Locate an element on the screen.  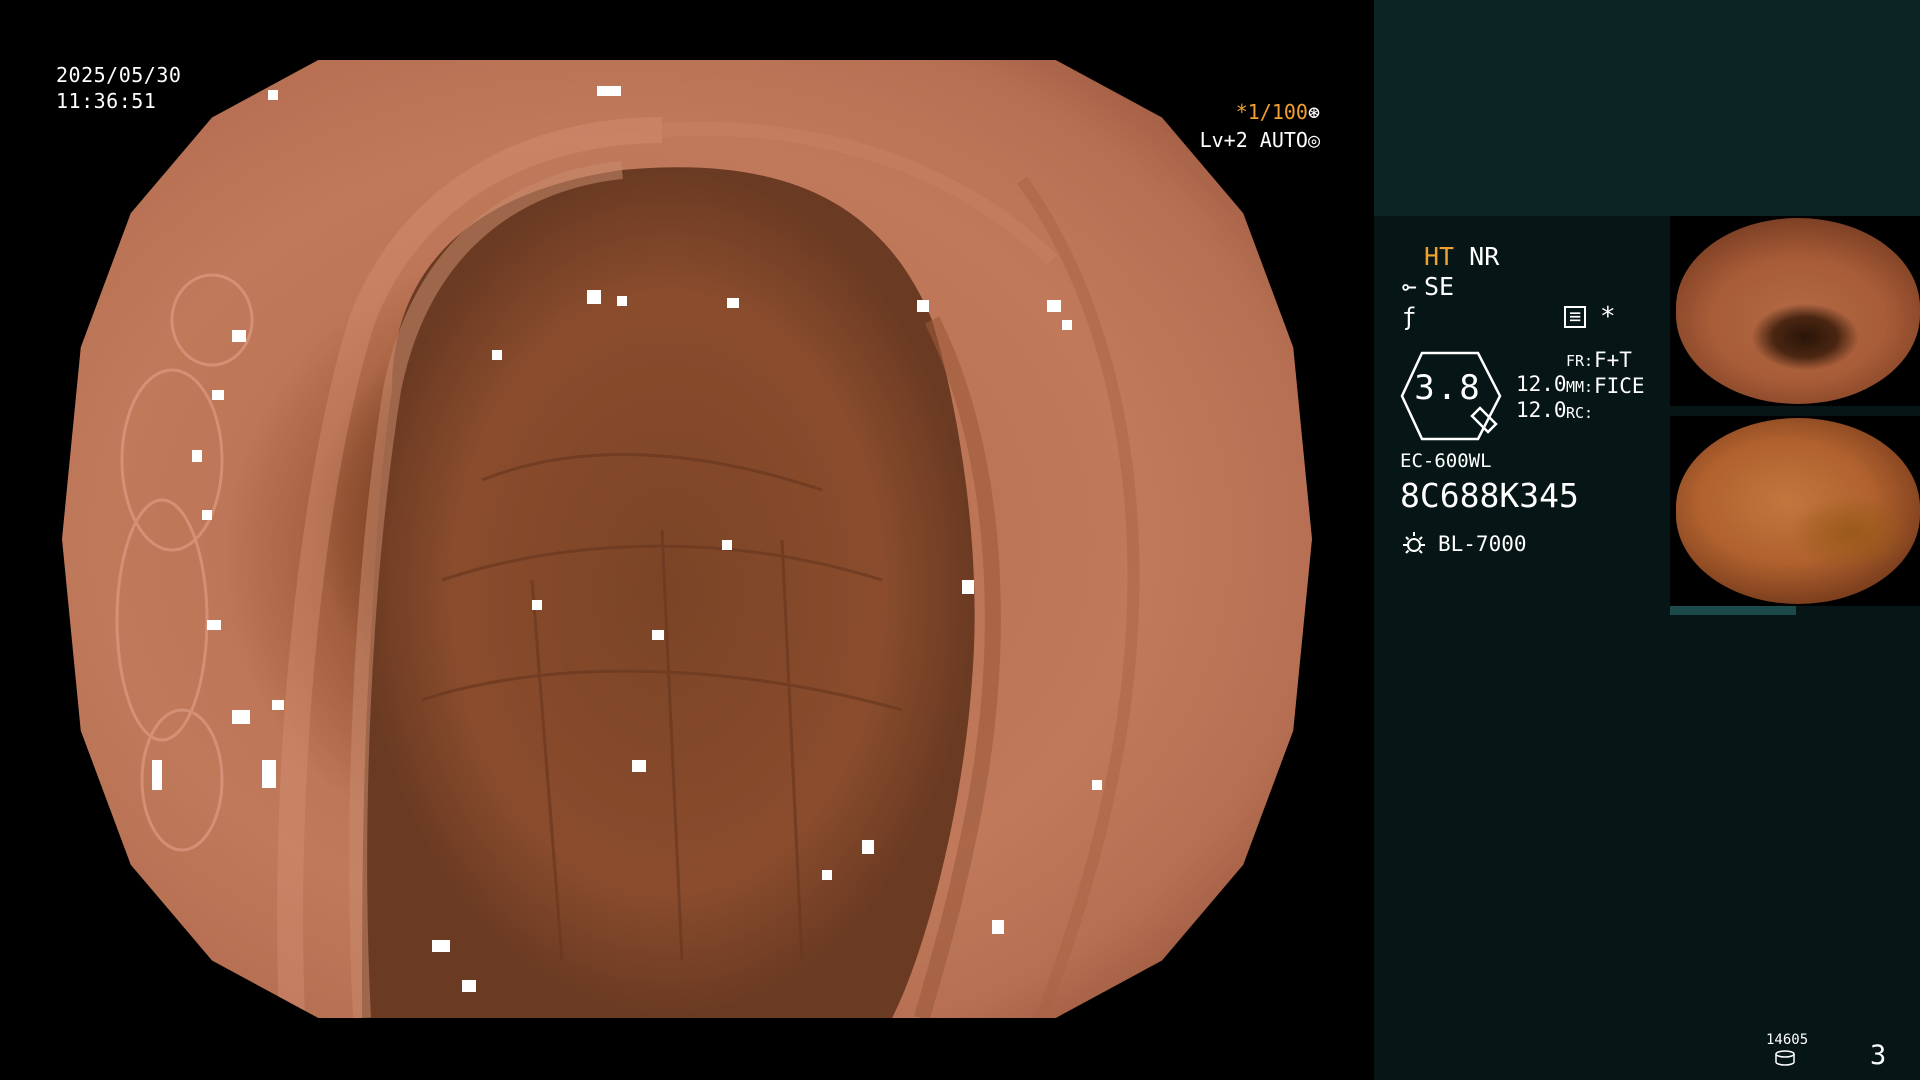
brightness-level: Lv+2 AUTO is located at coordinates (1253, 140).